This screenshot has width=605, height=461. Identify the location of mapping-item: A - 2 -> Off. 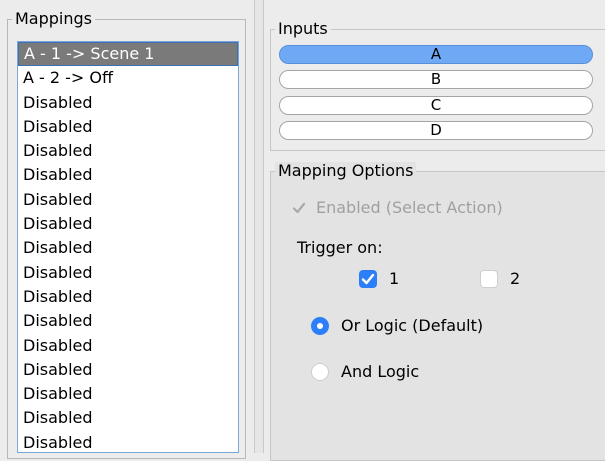
(128, 78).